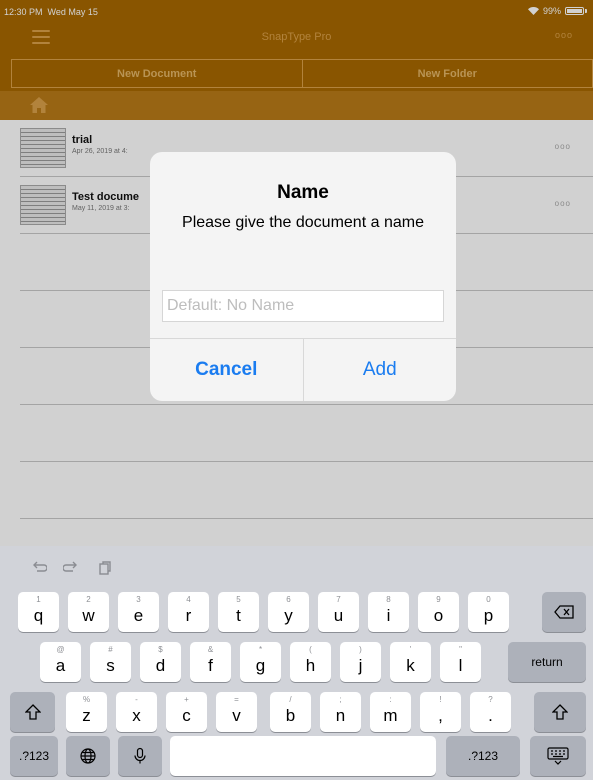 Image resolution: width=593 pixels, height=780 pixels. I want to click on microphone-icon, so click(140, 755).